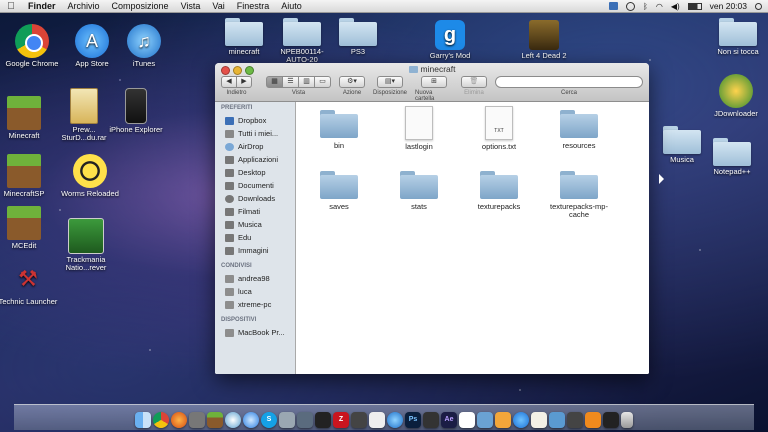 This screenshot has height=432, width=768. What do you see at coordinates (28, 176) in the screenshot?
I see `desktop-icon-minecraftsp: MinecraftSP` at bounding box center [28, 176].